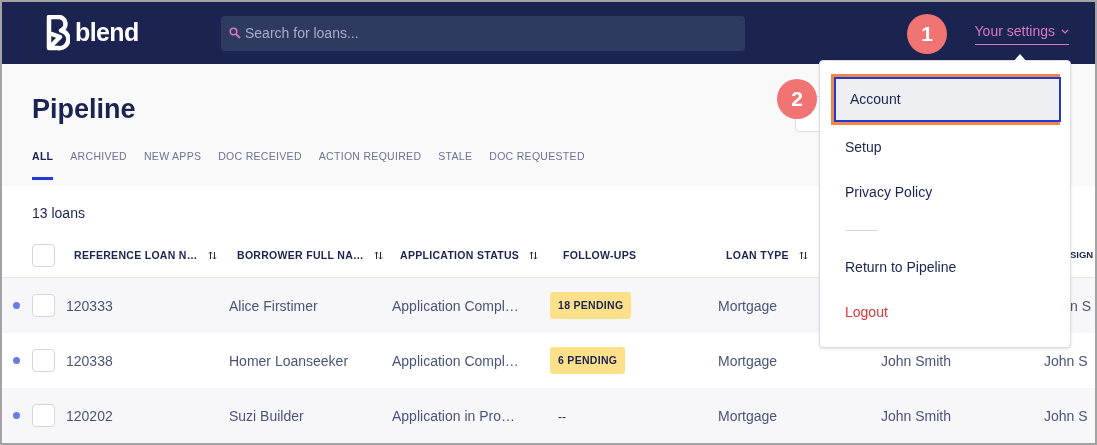 This screenshot has width=1097, height=445. Describe the element at coordinates (1065, 31) in the screenshot. I see `chevron-down-icon` at that location.